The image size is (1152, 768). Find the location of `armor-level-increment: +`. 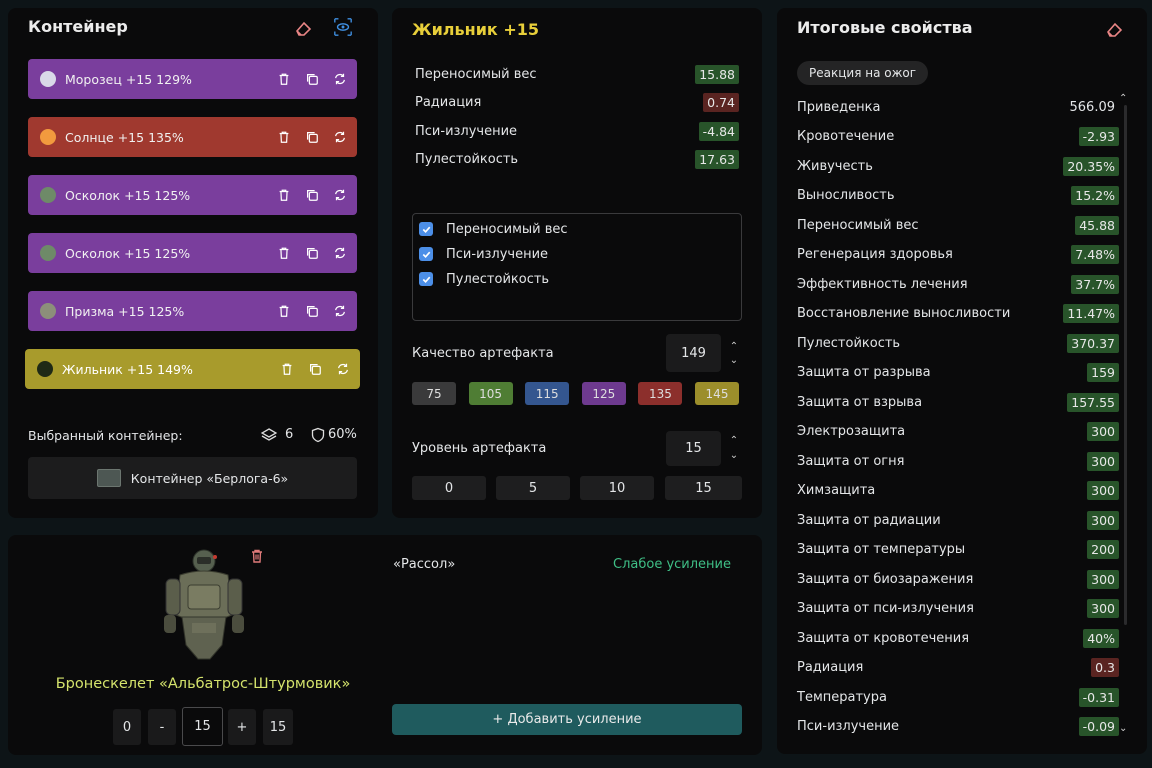

armor-level-increment: + is located at coordinates (242, 727).